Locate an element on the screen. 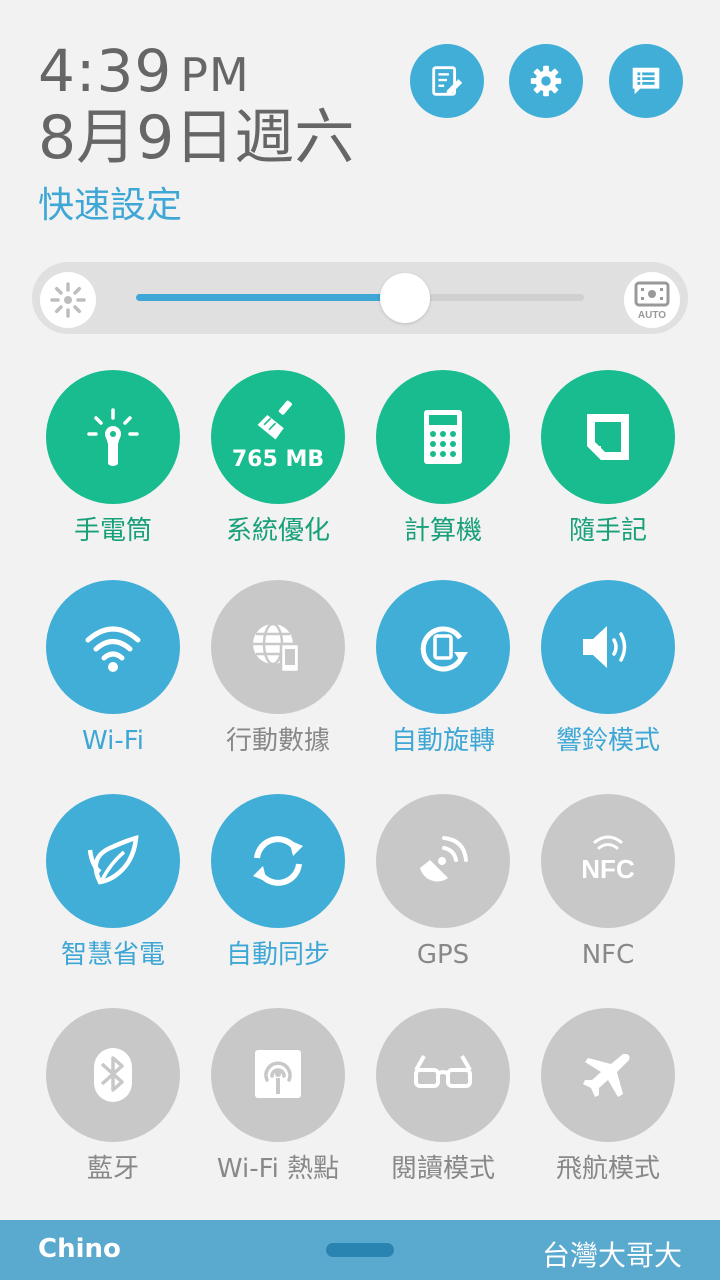 This screenshot has height=1280, width=720. tile-glasses-toggle is located at coordinates (443, 1075).